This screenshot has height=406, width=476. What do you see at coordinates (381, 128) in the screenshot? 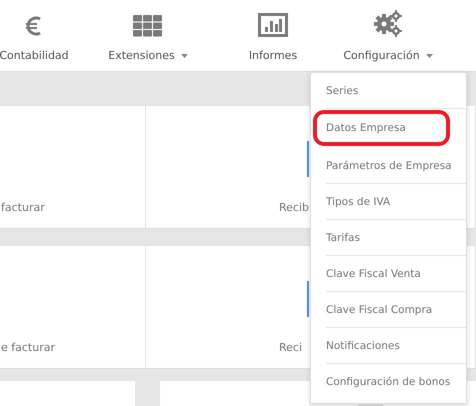
I see `menu-item: Datos Empresa` at bounding box center [381, 128].